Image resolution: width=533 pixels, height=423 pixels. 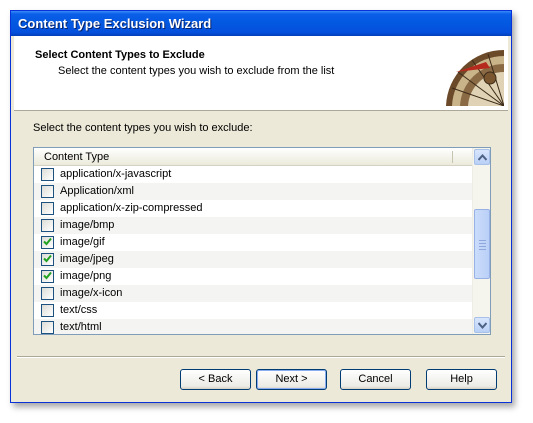 I want to click on list-item-label: image/gif, so click(x=82, y=242).